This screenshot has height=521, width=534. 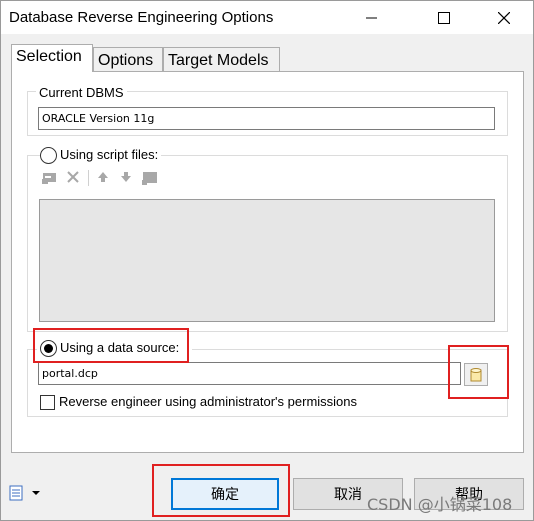 I want to click on highlight-browse-button, so click(x=478, y=372).